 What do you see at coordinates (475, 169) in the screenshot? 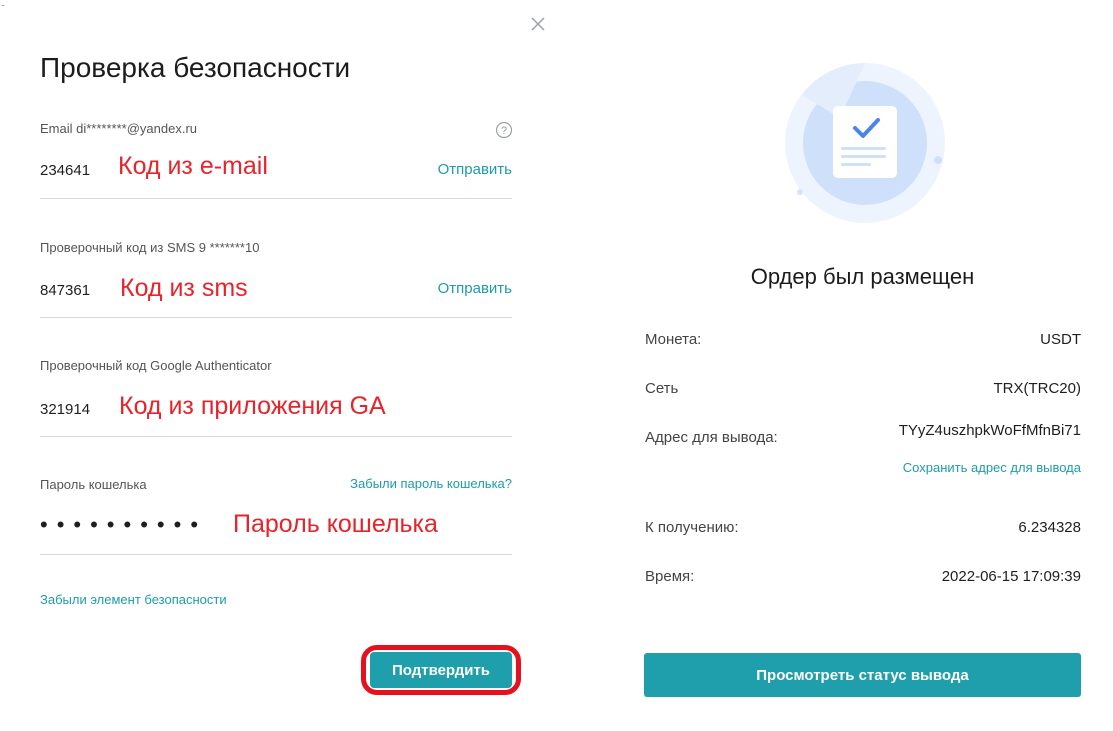
I see `email-send-button: Отправить` at bounding box center [475, 169].